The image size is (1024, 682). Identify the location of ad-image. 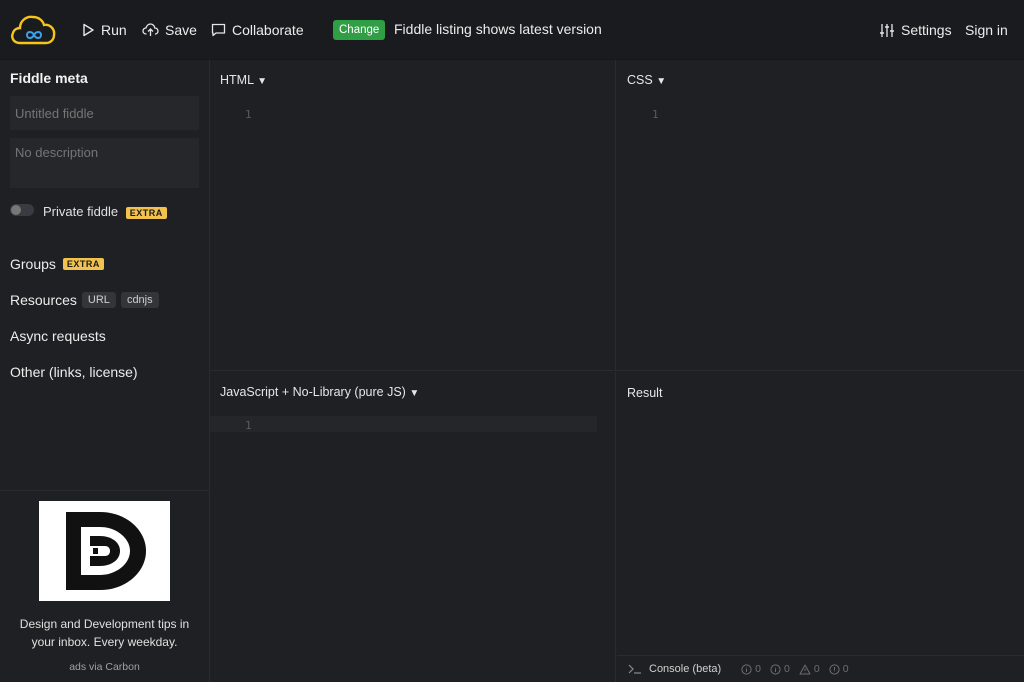
(104, 551).